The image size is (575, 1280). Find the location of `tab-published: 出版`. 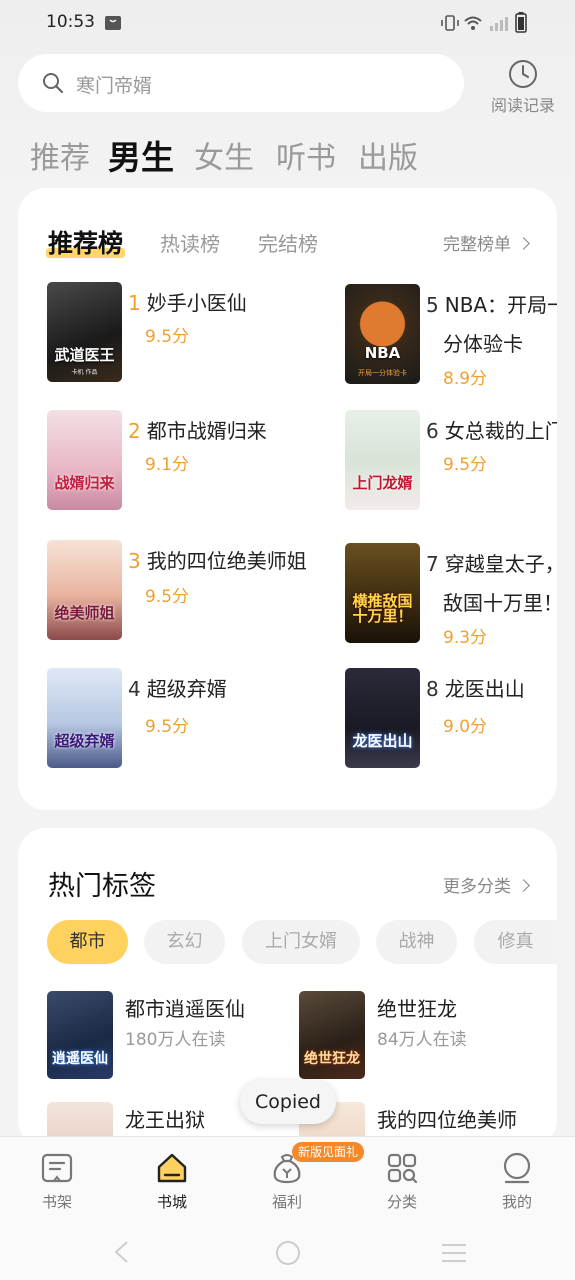

tab-published: 出版 is located at coordinates (388, 155).